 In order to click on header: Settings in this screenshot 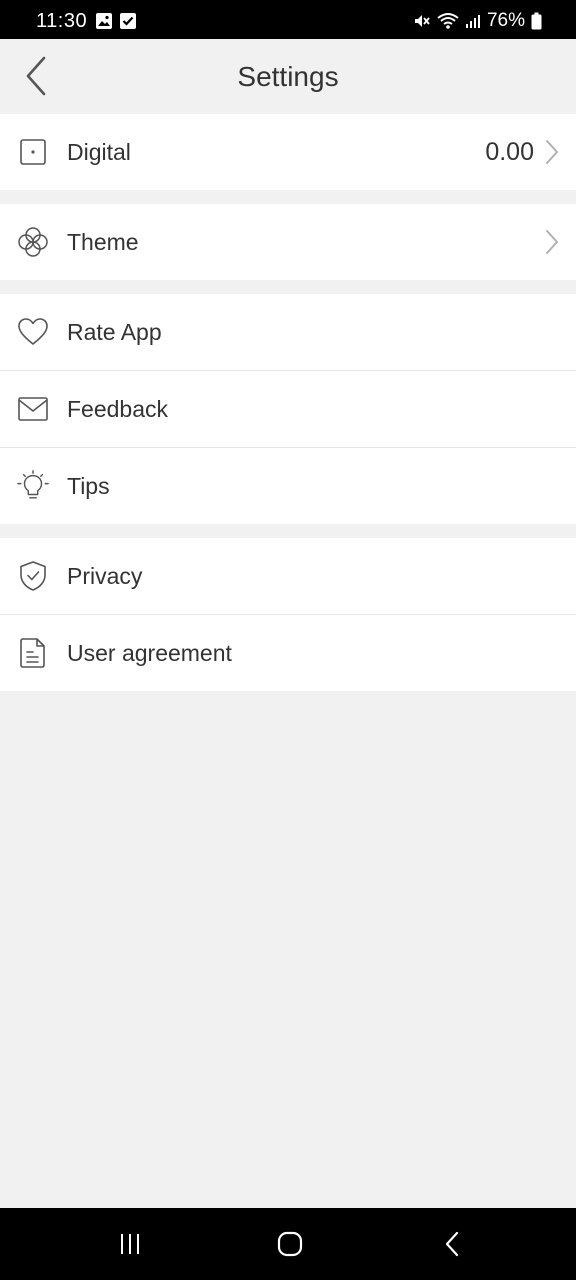, I will do `click(288, 76)`.